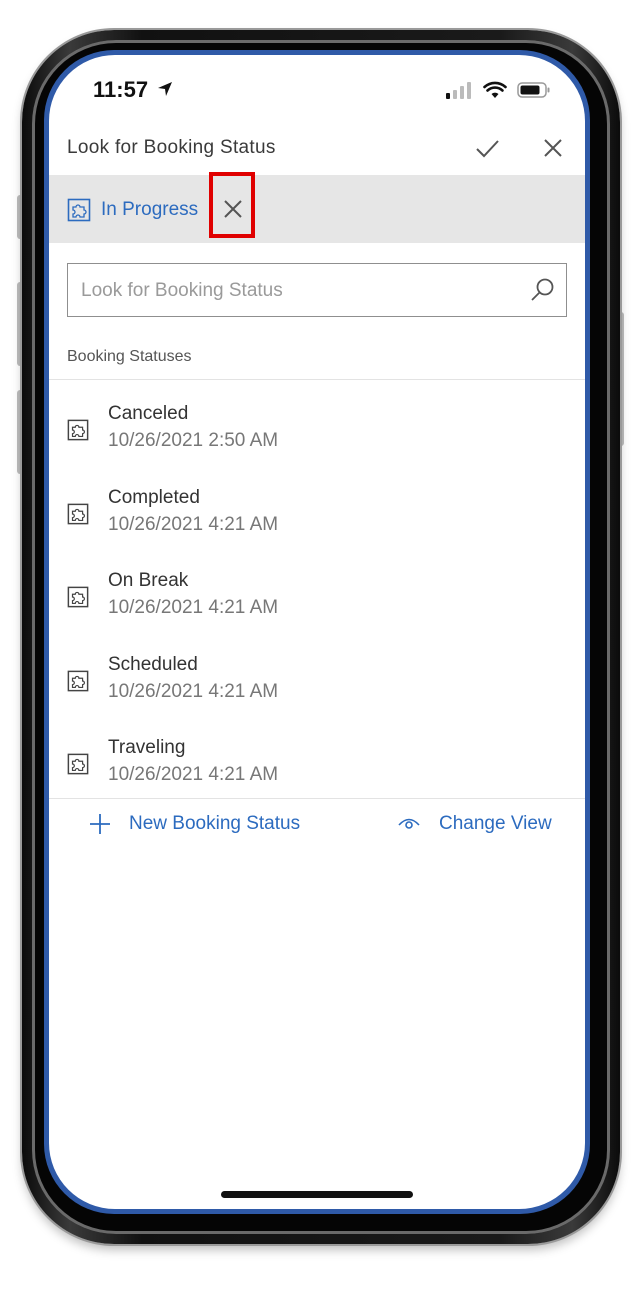 This screenshot has width=636, height=1299. I want to click on battery-icon, so click(533, 90).